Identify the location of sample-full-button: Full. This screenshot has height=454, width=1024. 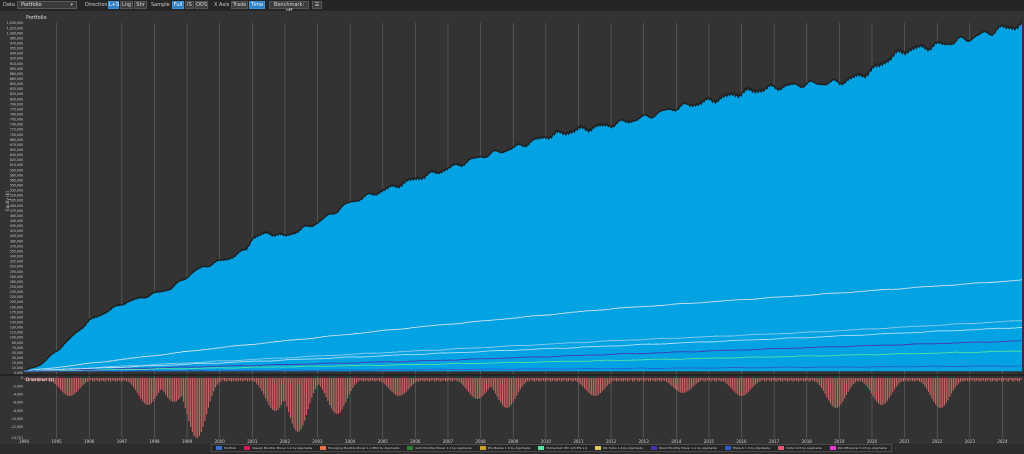
(178, 5).